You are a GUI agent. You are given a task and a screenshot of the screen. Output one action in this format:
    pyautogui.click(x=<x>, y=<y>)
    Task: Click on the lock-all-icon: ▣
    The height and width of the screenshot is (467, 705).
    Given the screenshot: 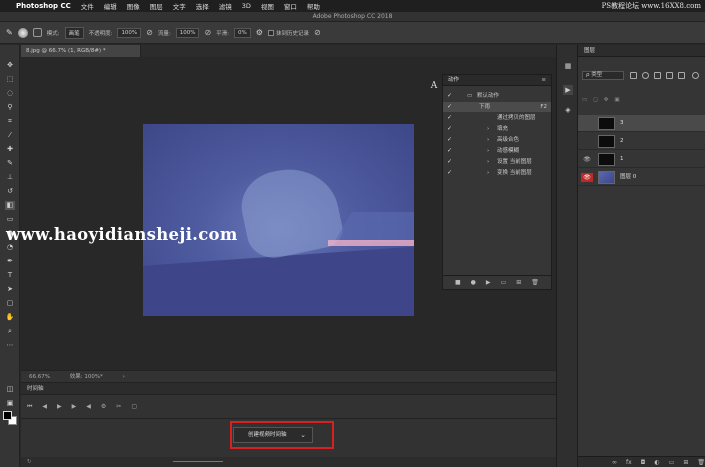 What is the action you would take?
    pyautogui.click(x=616, y=101)
    